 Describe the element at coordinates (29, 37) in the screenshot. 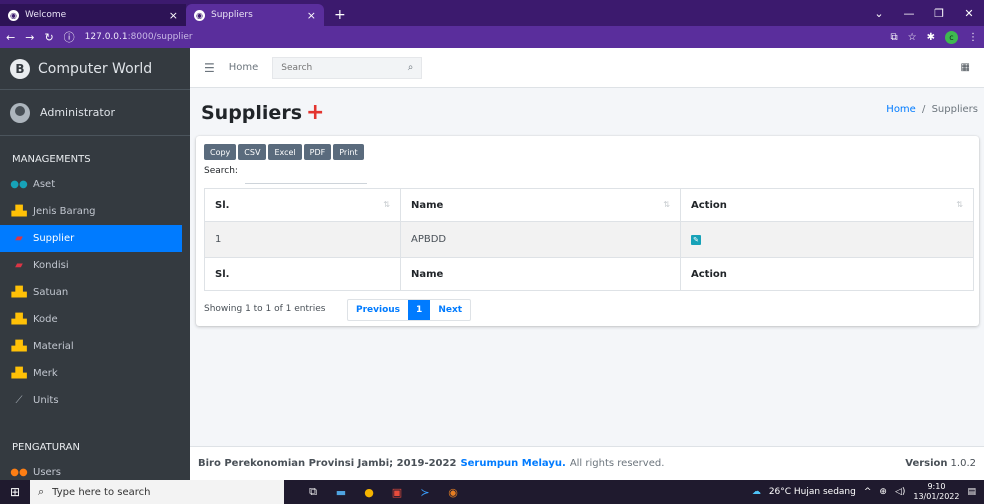

I see `forward-icon: →` at that location.